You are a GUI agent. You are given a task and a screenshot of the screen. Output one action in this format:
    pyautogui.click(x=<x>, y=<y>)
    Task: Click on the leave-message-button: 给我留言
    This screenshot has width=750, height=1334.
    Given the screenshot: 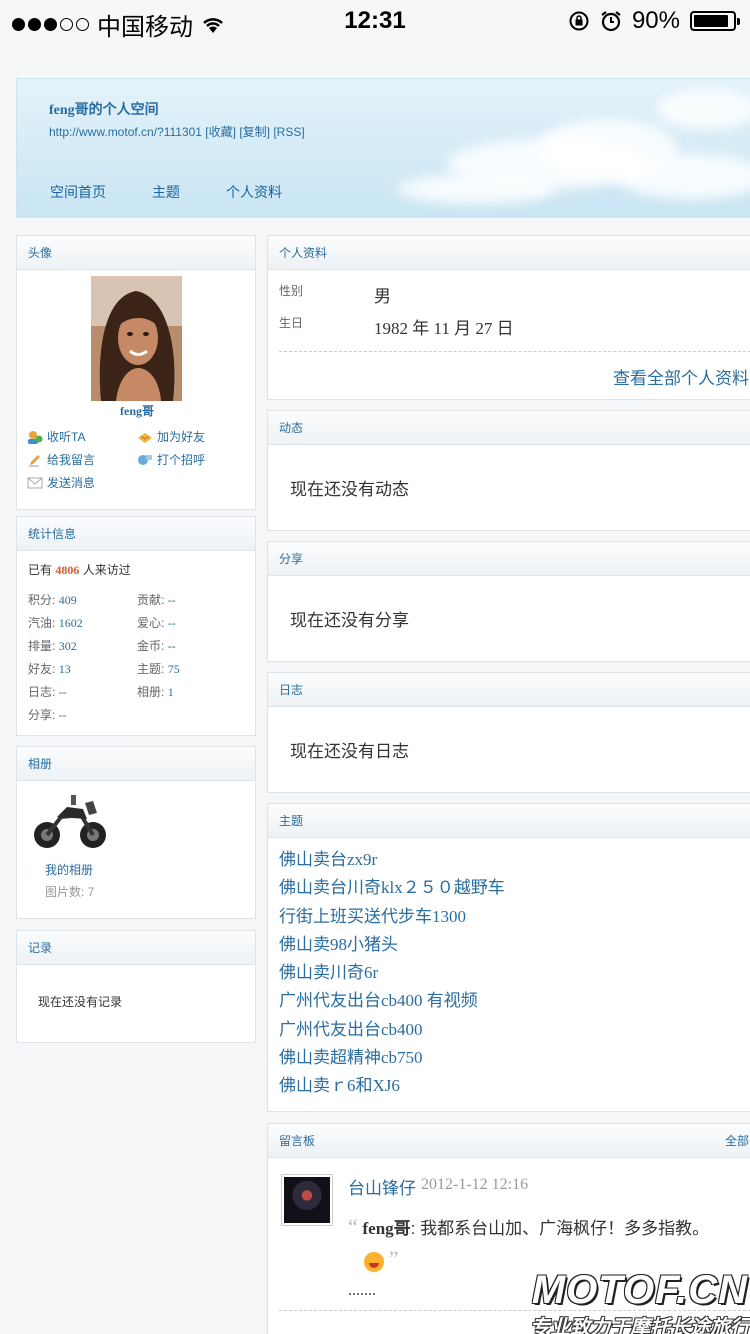 What is the action you would take?
    pyautogui.click(x=61, y=459)
    